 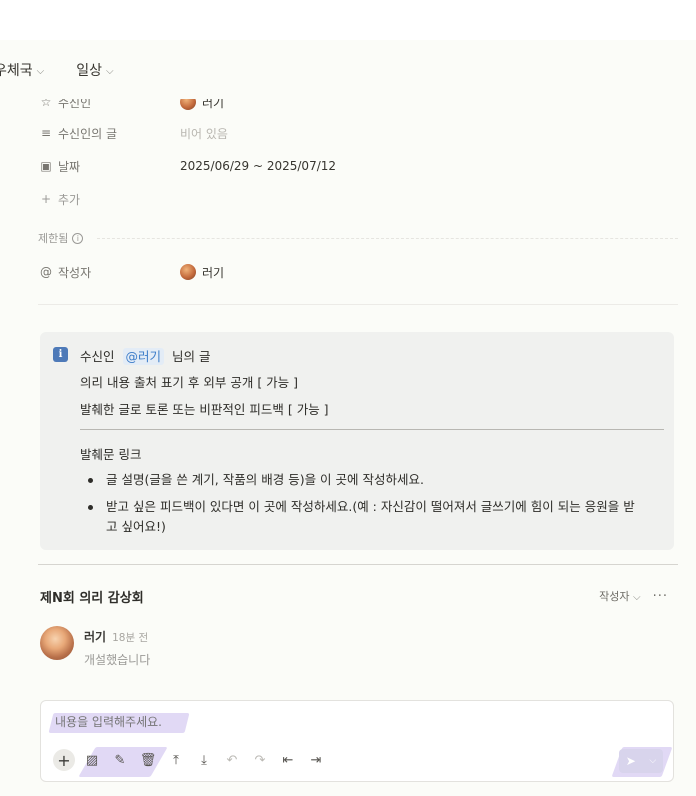 I want to click on outdent-icon: ⇤, so click(x=288, y=760).